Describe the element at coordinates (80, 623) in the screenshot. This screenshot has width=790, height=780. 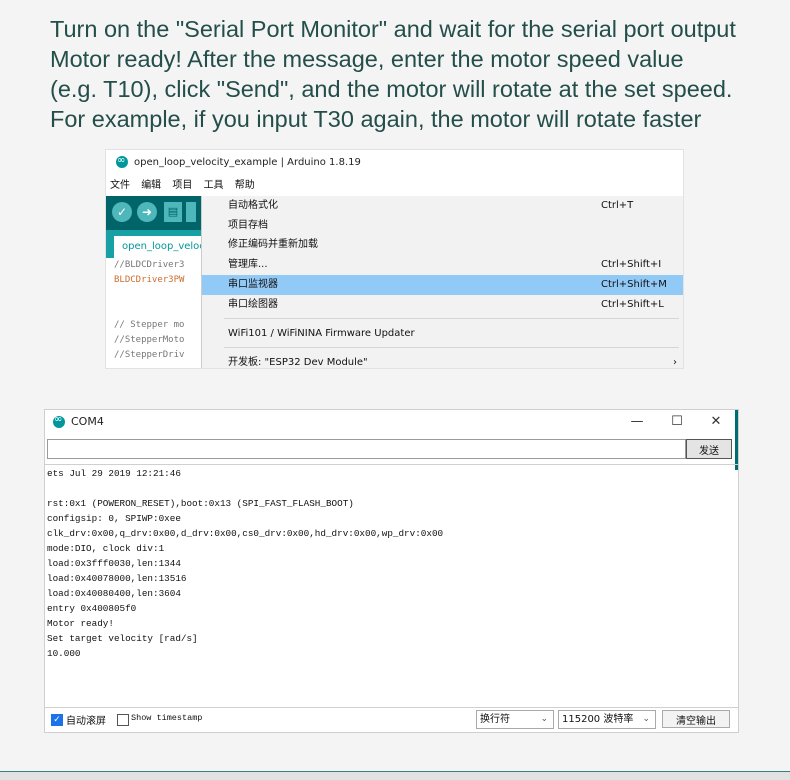
I see `output-line: Motor ready!` at that location.